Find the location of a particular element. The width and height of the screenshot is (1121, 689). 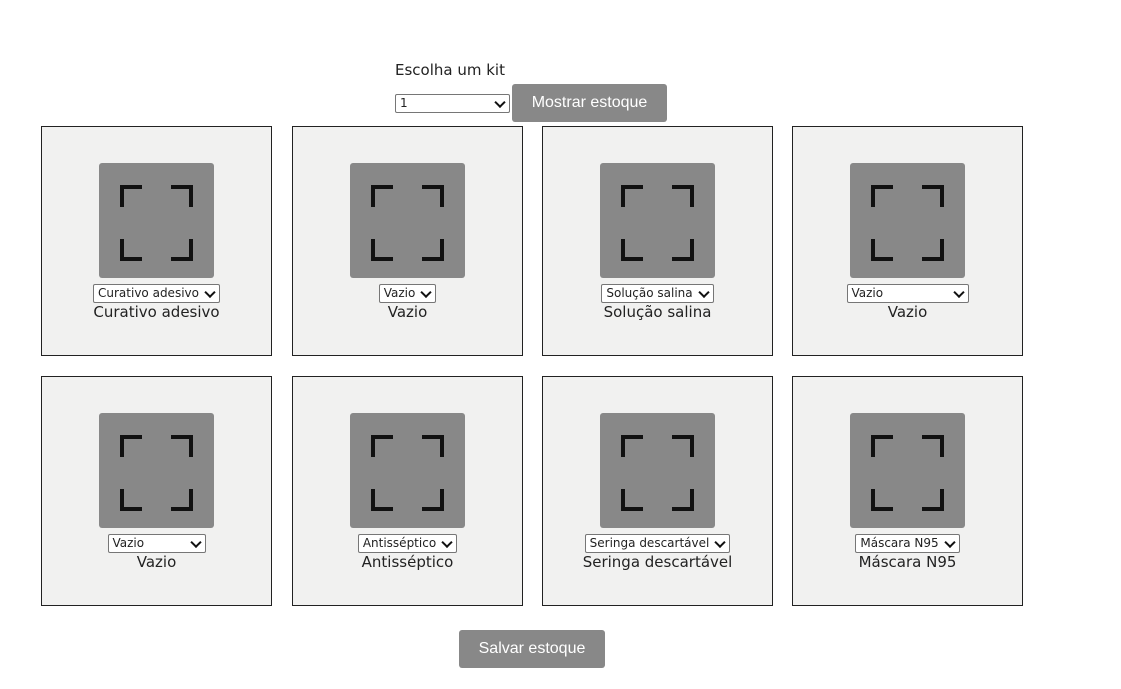

slot-card: Solução salina Solução salina is located at coordinates (657, 241).